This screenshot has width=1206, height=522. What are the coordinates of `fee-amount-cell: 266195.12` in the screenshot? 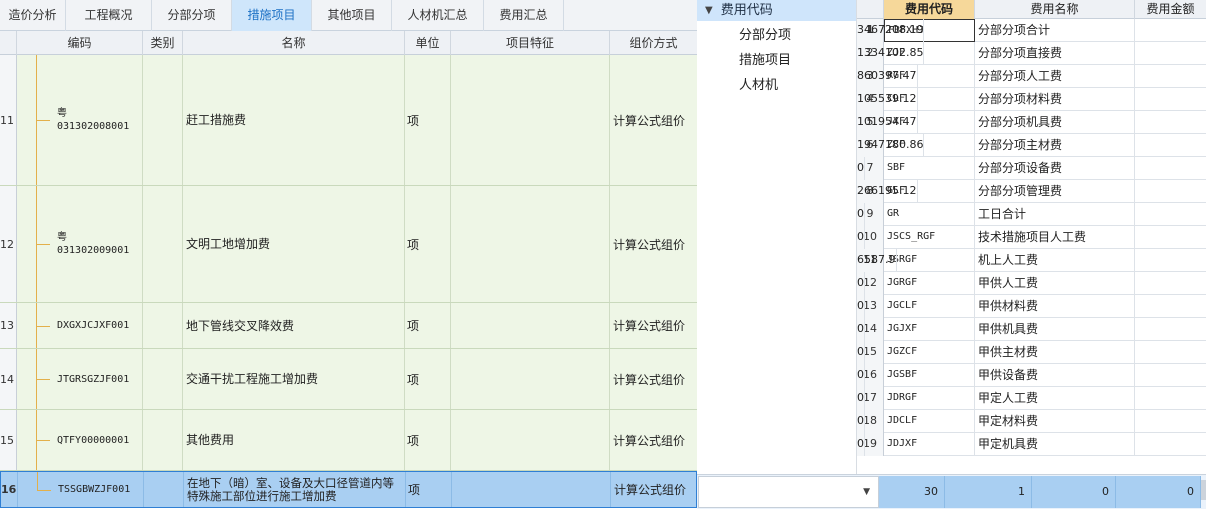 It's located at (887, 191).